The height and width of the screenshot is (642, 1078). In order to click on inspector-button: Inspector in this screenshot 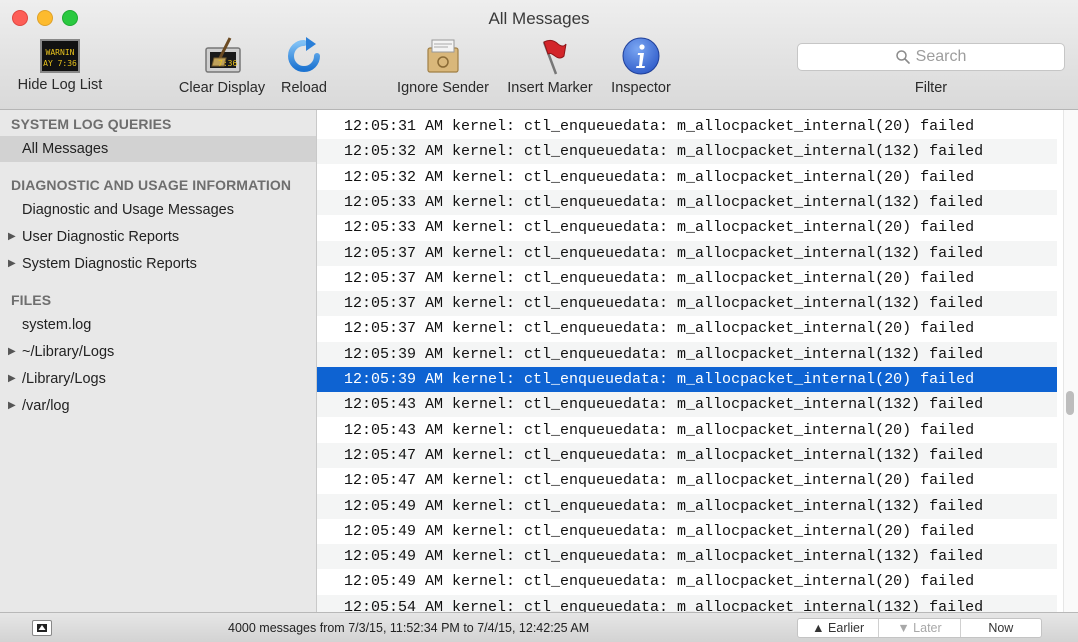, I will do `click(641, 66)`.